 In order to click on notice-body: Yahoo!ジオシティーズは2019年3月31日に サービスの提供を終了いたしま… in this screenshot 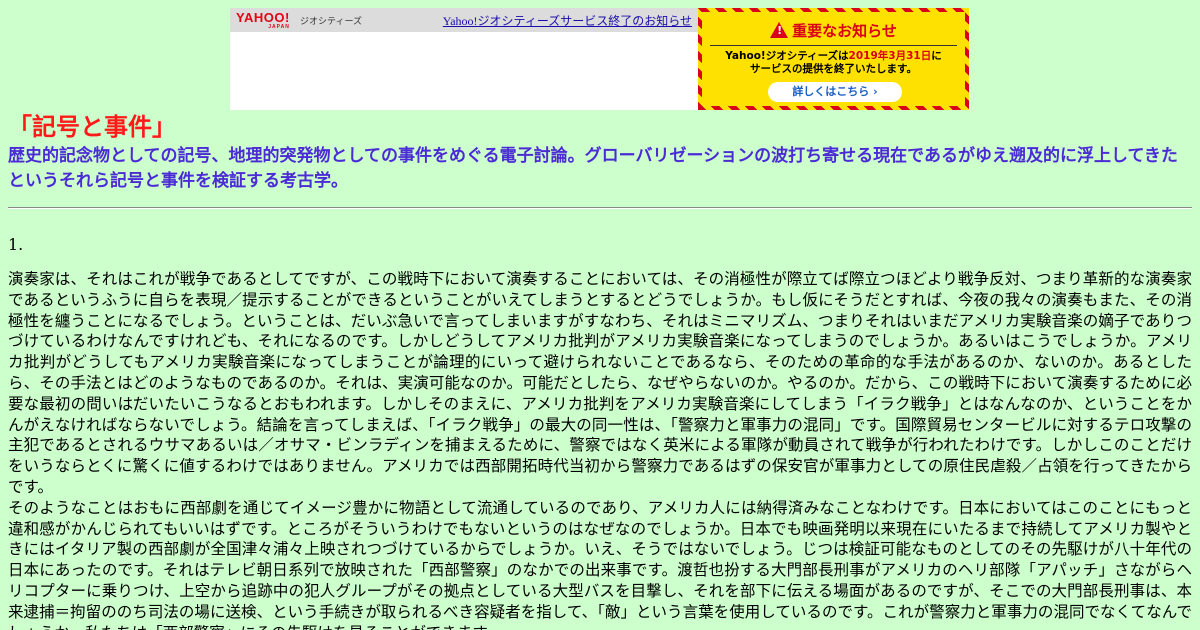, I will do `click(833, 63)`.